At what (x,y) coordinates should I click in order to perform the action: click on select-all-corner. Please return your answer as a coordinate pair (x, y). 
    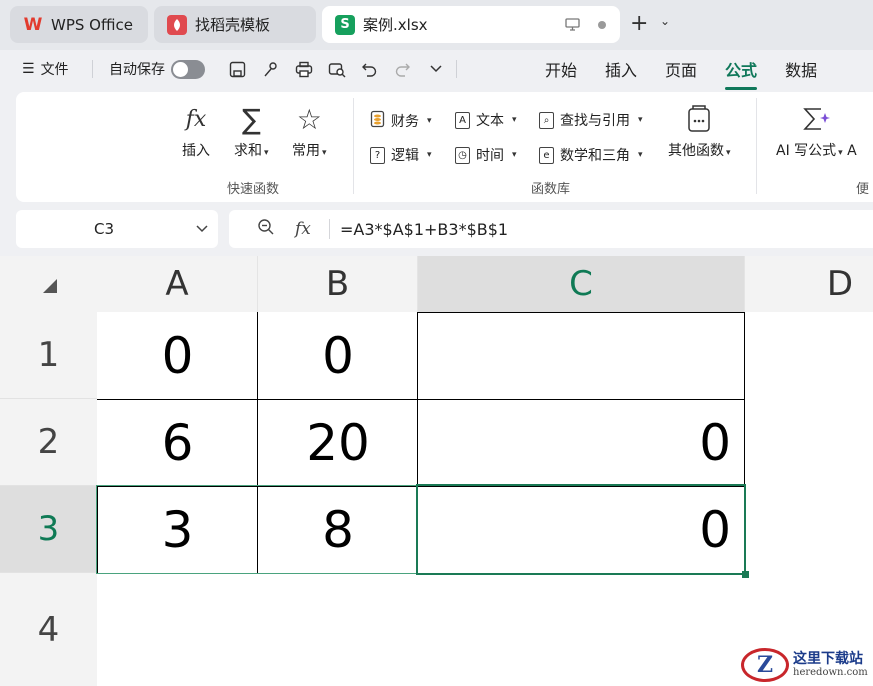
    Looking at the image, I should click on (48, 284).